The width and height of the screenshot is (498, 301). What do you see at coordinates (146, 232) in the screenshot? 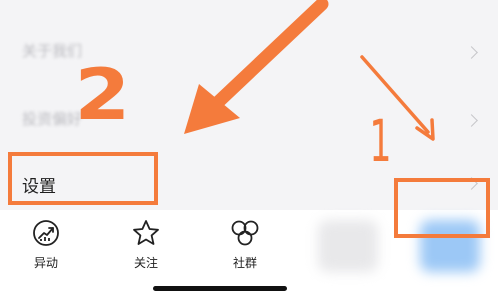
I see `star-icon` at bounding box center [146, 232].